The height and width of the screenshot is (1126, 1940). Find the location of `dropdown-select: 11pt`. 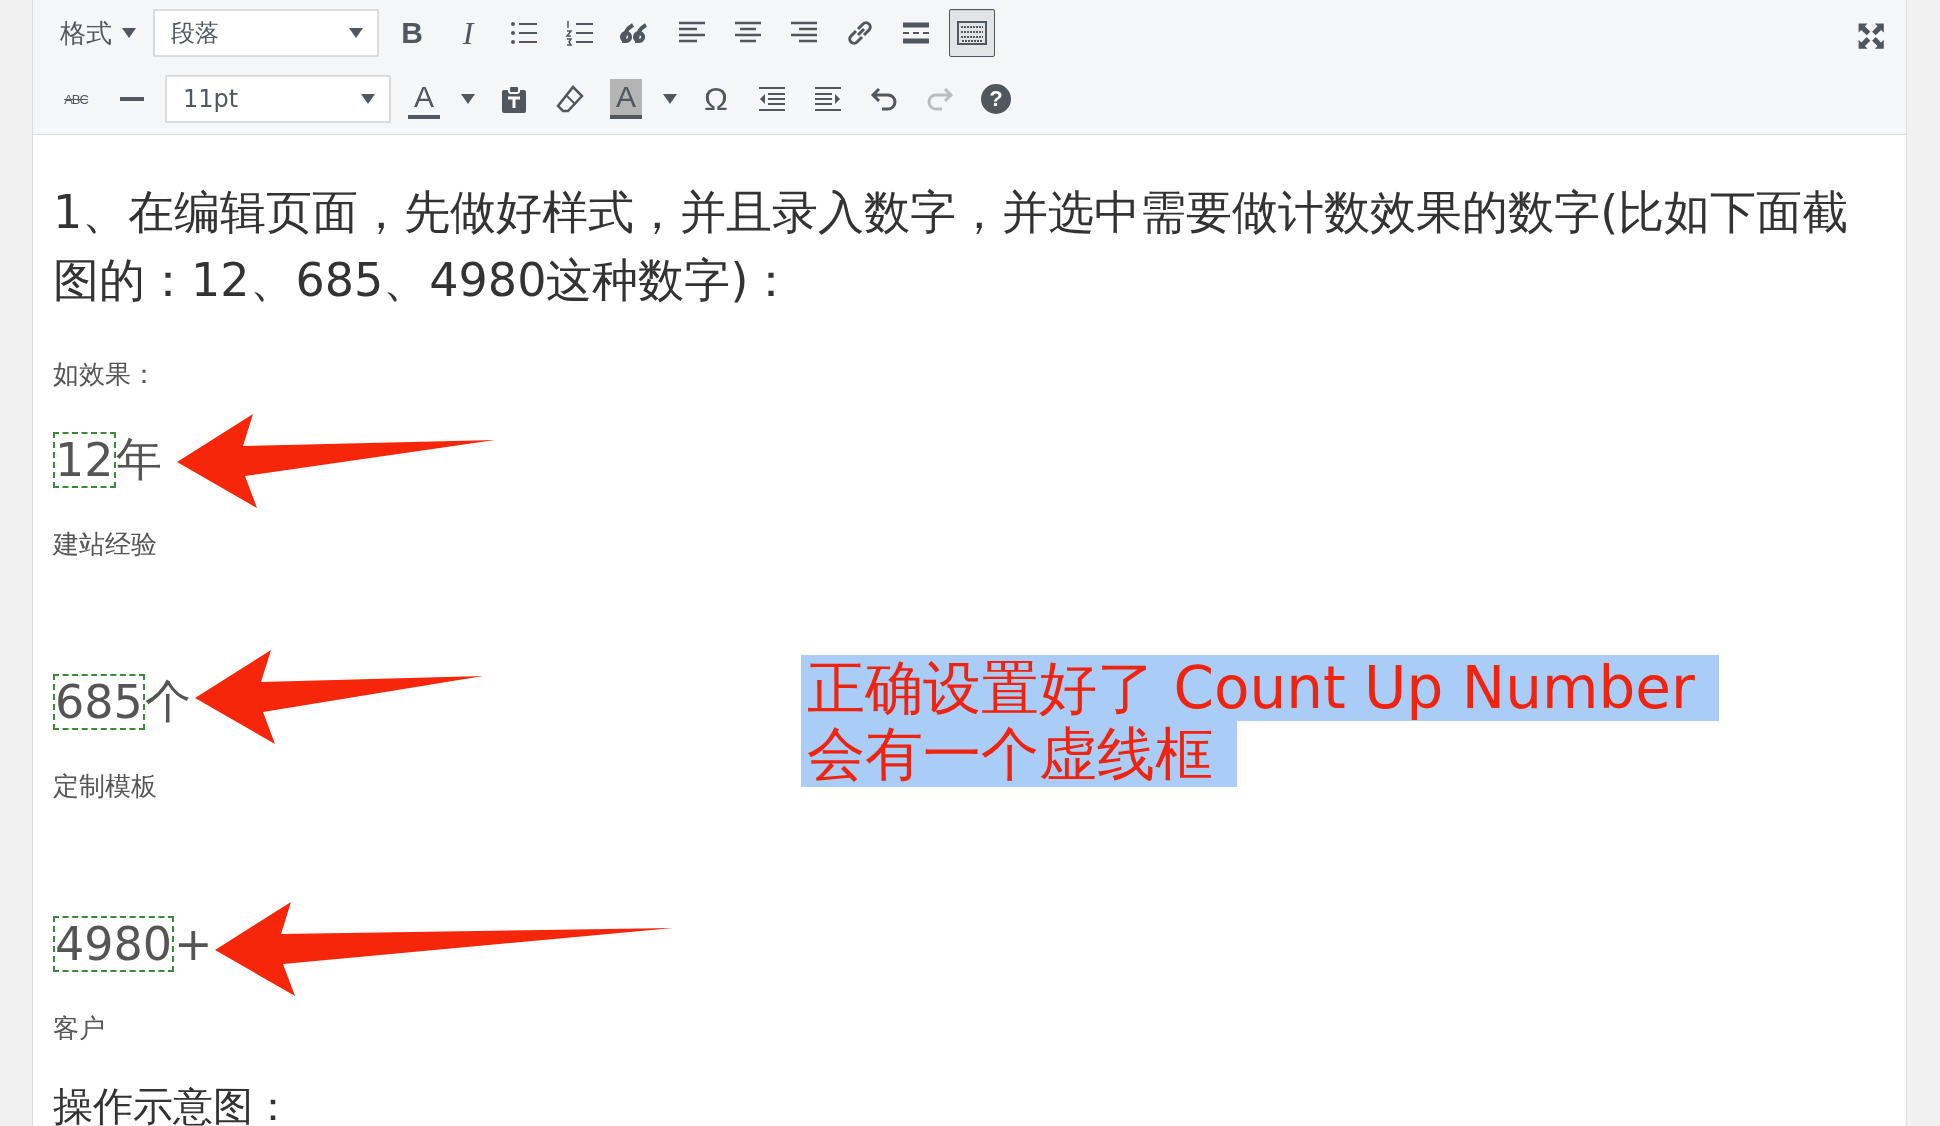

dropdown-select: 11pt is located at coordinates (278, 99).